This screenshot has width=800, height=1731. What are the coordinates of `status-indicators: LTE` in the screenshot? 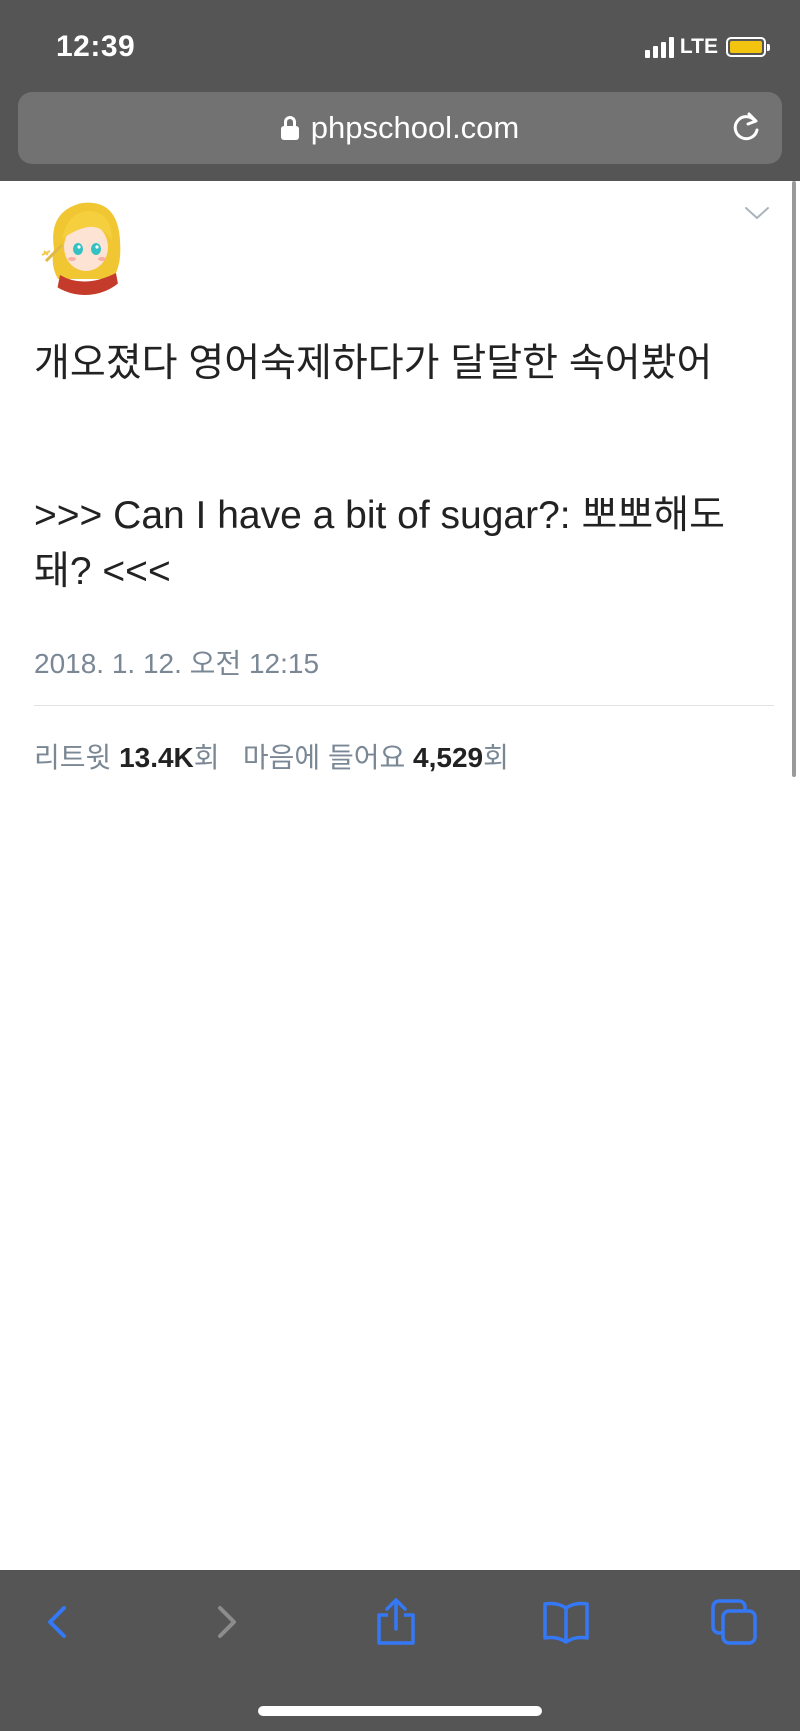 It's located at (707, 47).